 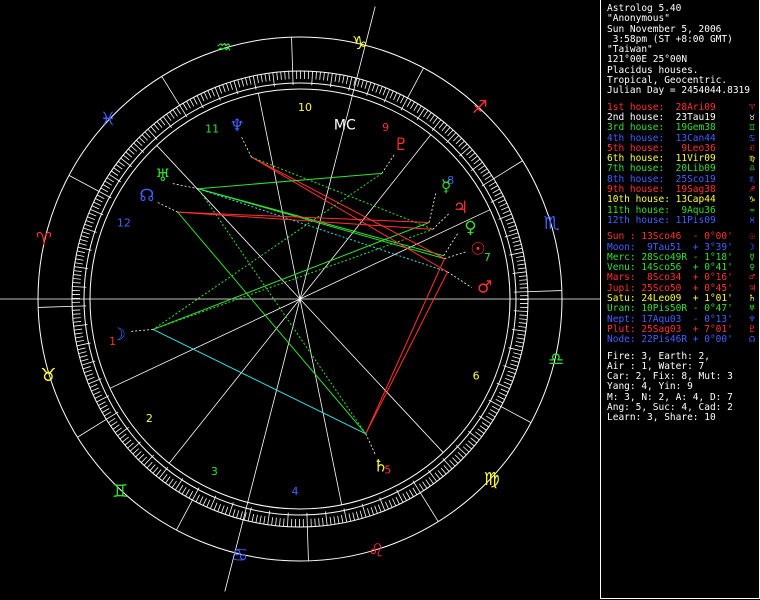 I want to click on planet-mars-icon: ♂, so click(x=484, y=288).